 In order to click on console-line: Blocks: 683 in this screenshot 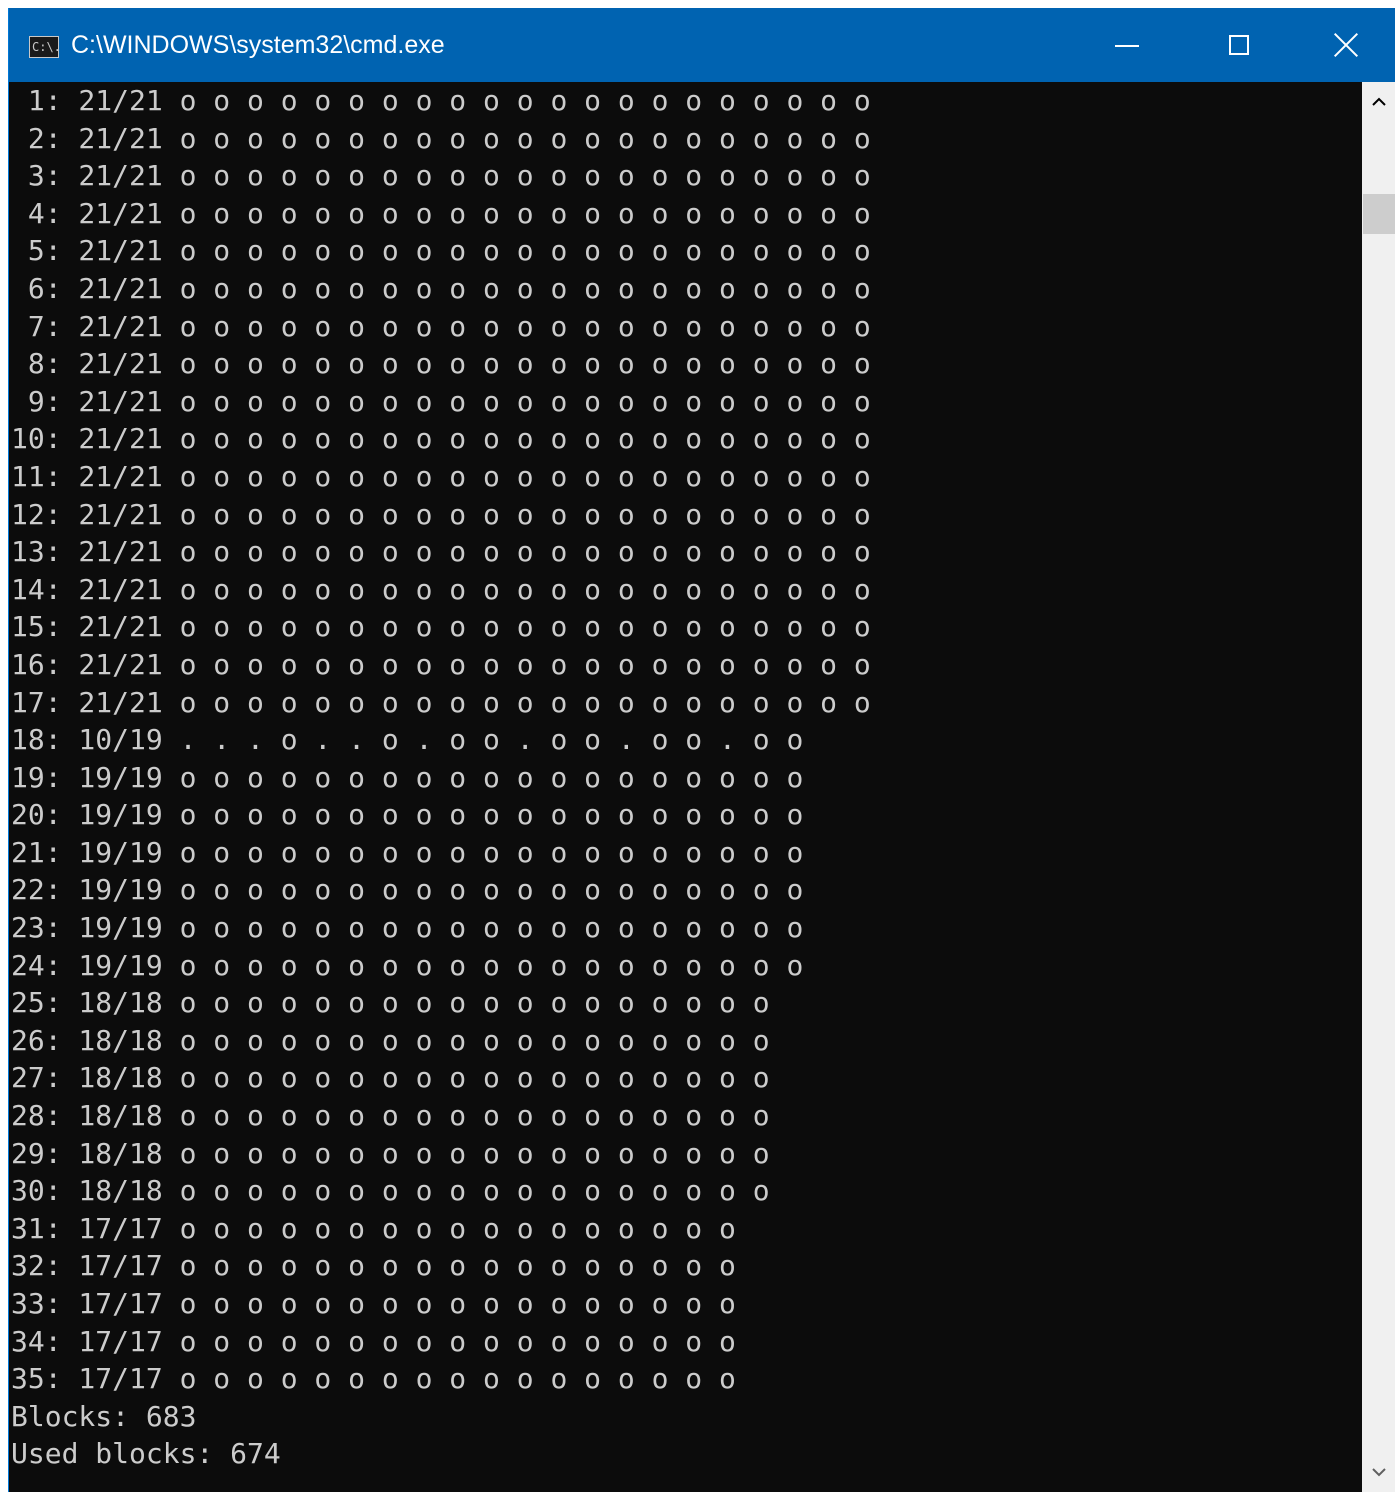, I will do `click(104, 1416)`.